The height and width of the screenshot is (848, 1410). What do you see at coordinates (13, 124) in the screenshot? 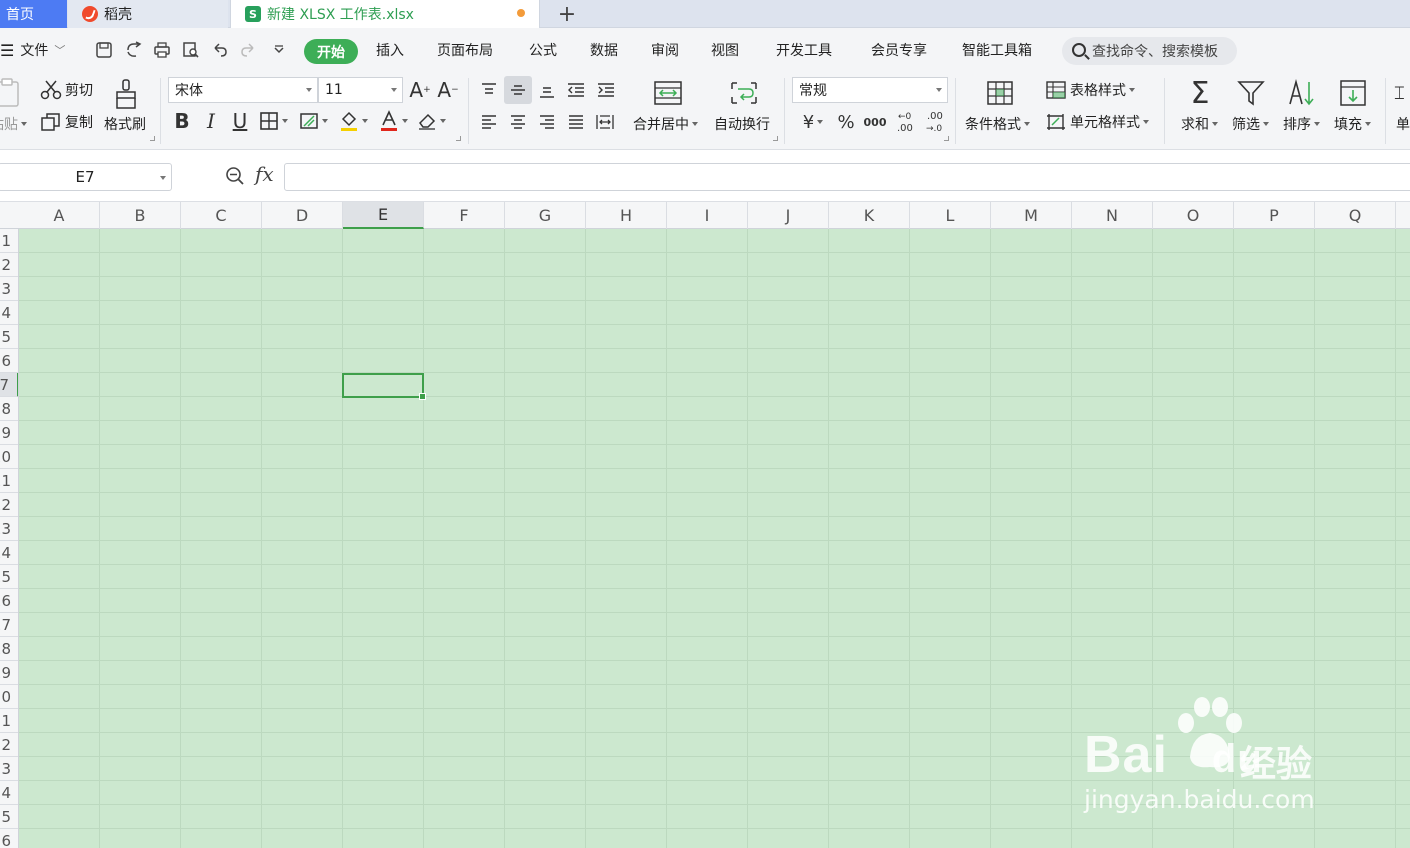
I see `paste-button: 粘贴` at bounding box center [13, 124].